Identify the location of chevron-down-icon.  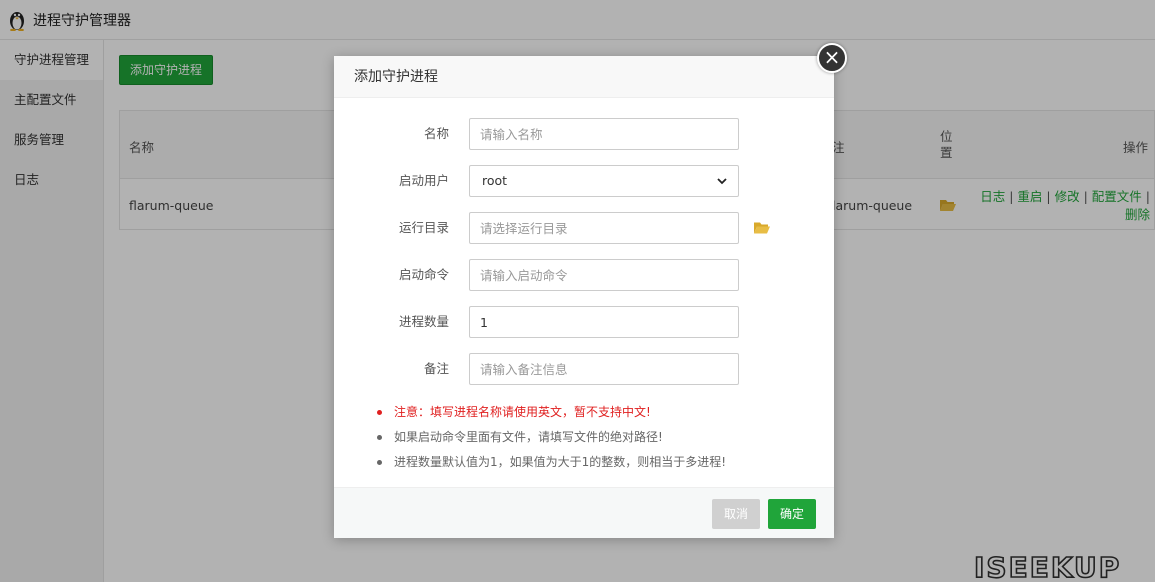
(722, 181).